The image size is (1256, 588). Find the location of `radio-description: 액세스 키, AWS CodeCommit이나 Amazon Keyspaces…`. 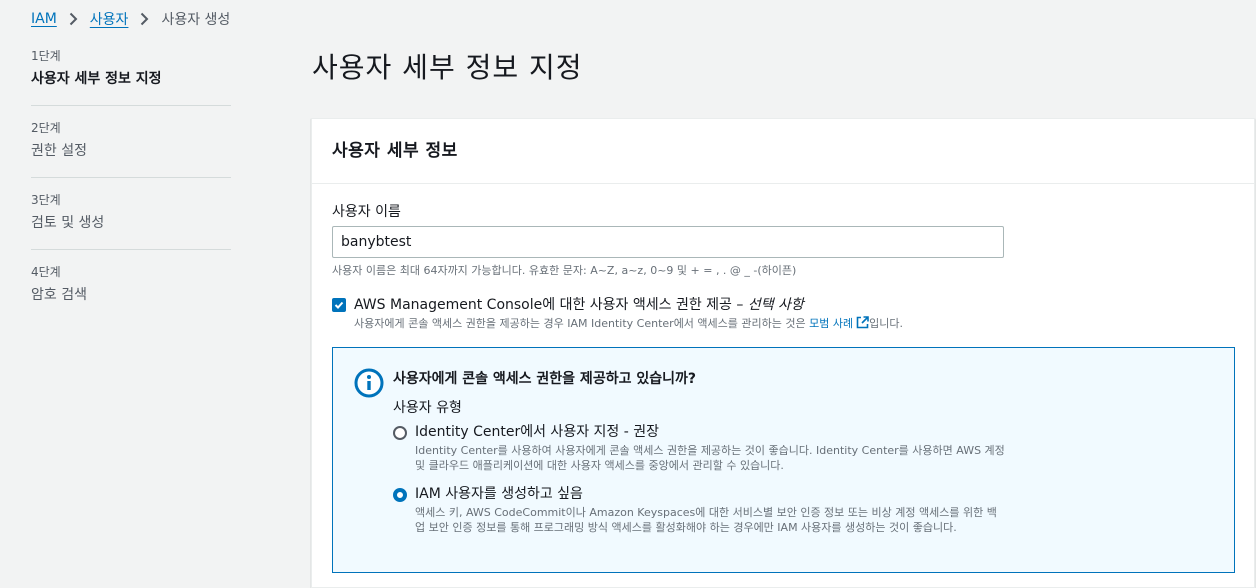

radio-description: 액세스 키, AWS CodeCommit이나 Amazon Keyspaces… is located at coordinates (706, 520).